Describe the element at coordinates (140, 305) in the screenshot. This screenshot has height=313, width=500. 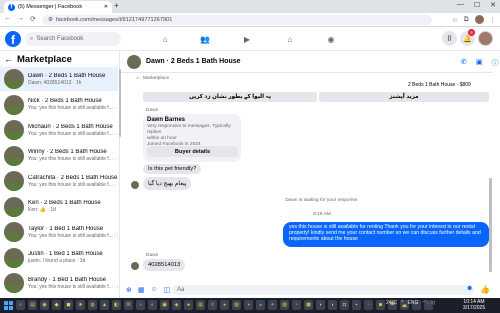
I see `taskbar-app-icon: ♪` at that location.